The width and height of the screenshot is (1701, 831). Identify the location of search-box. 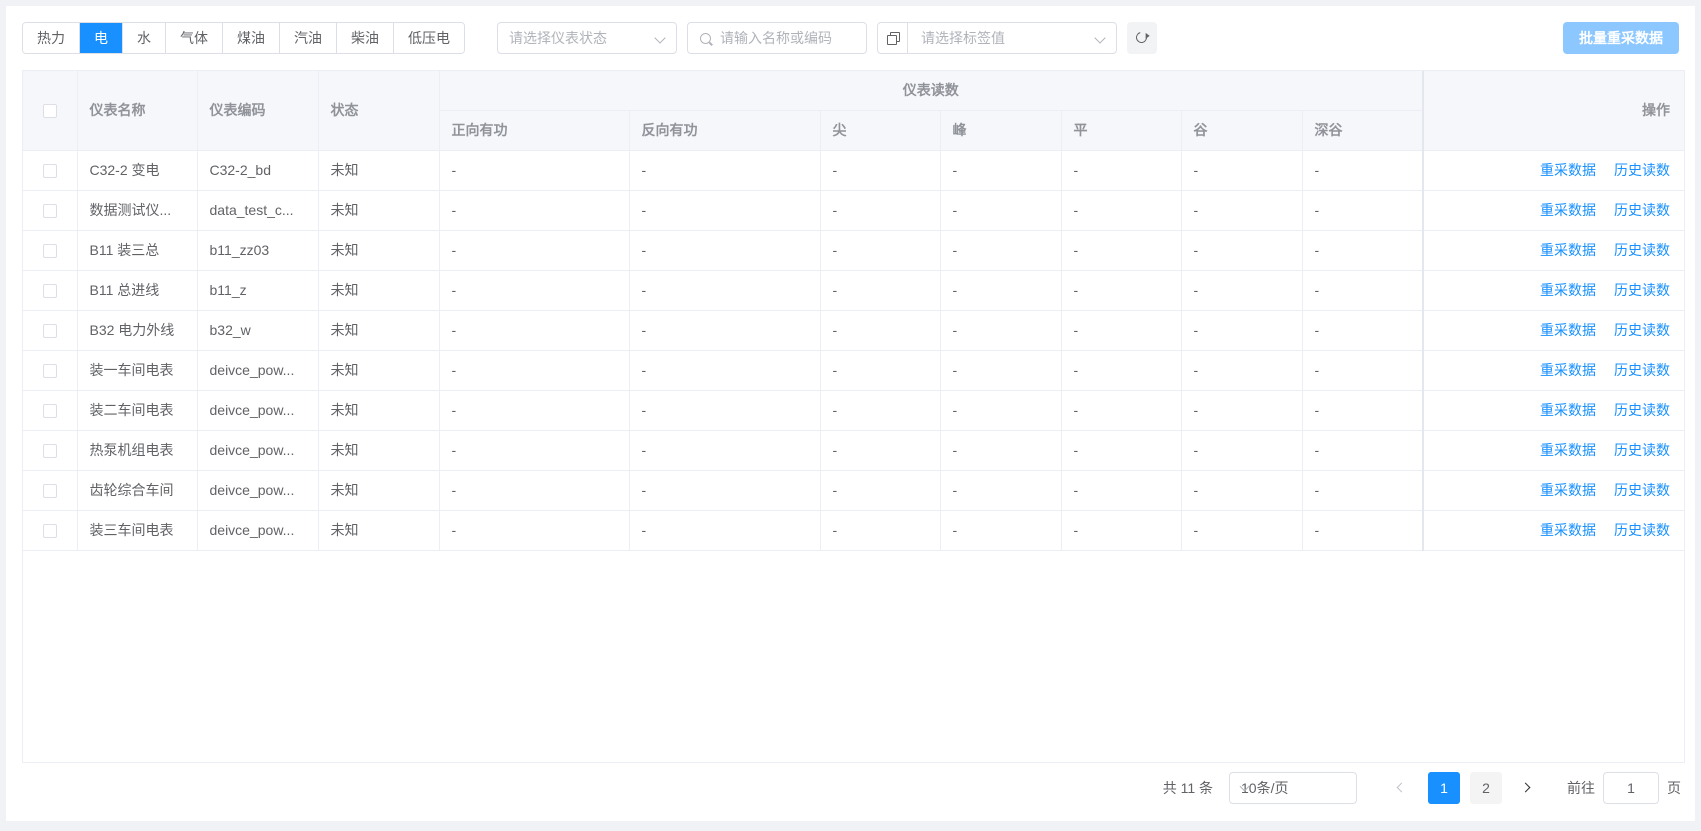
(777, 38).